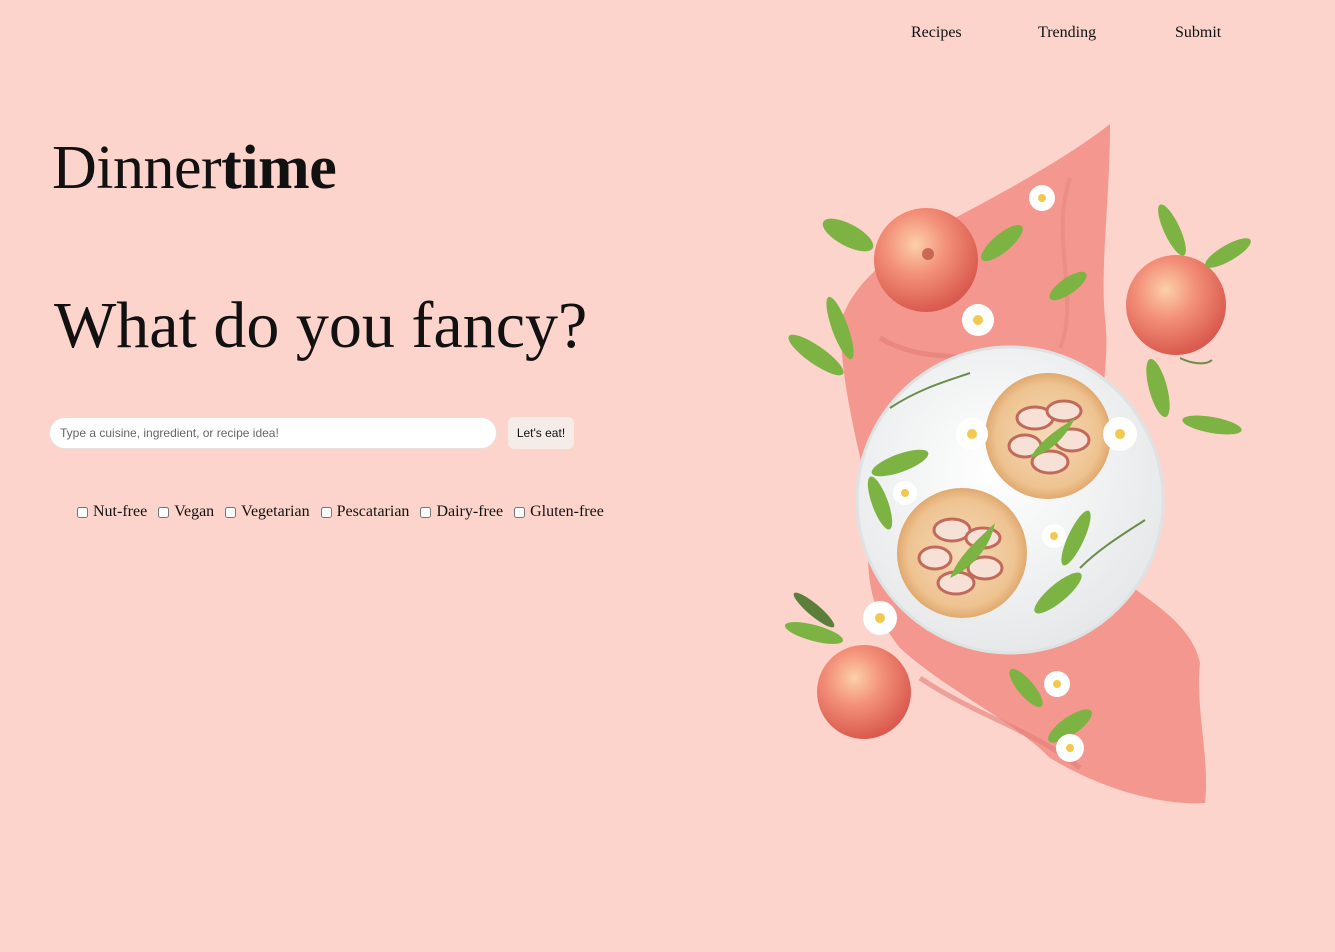  I want to click on filter-gluten-free: Gluten-free, so click(558, 512).